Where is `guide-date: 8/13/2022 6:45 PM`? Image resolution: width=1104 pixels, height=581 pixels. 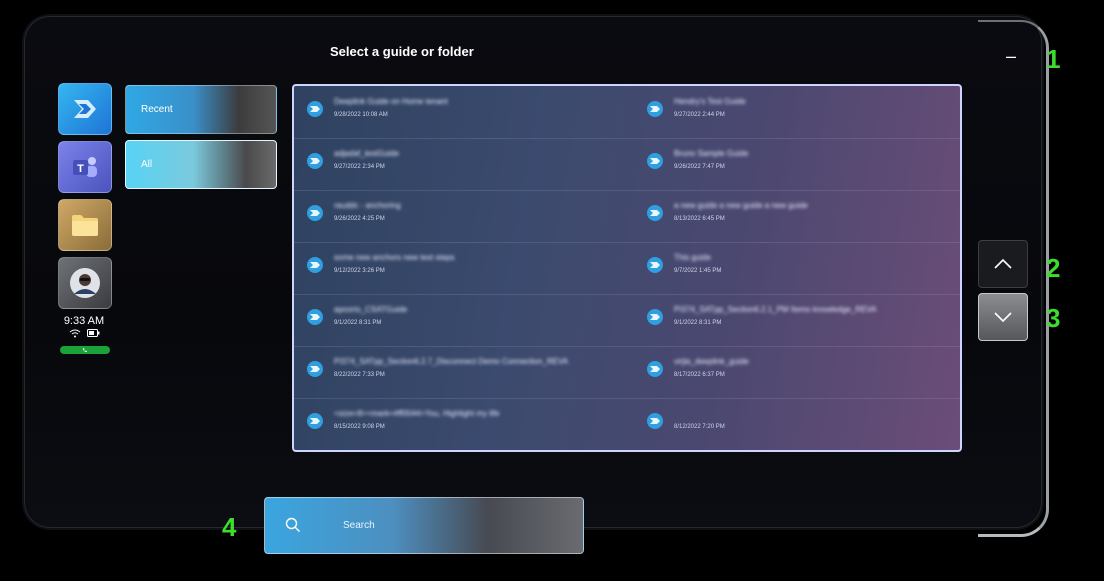 guide-date: 8/13/2022 6:45 PM is located at coordinates (699, 219).